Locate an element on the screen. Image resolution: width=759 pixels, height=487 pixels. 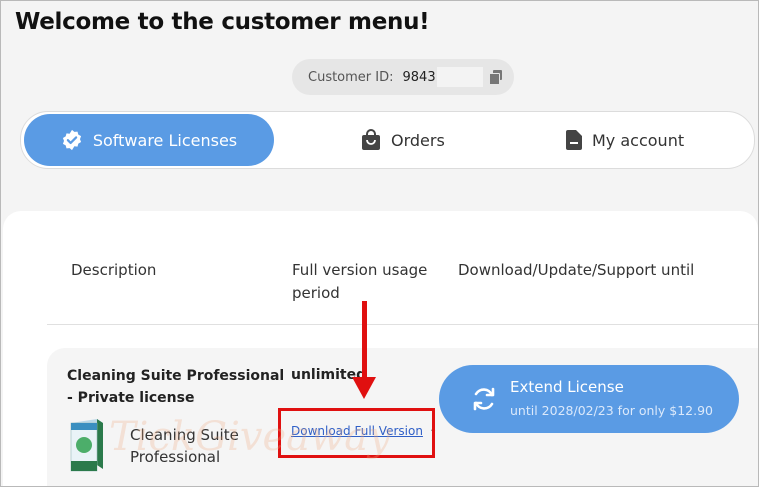
column-header-usage-period: Full version usage period is located at coordinates (360, 281).